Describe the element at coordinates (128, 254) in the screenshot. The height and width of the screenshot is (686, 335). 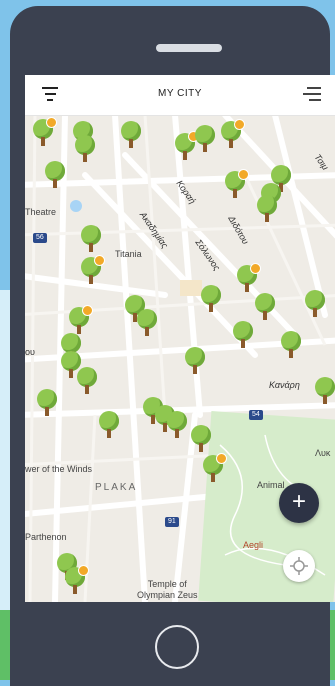
I see `place-titania: Titania` at that location.